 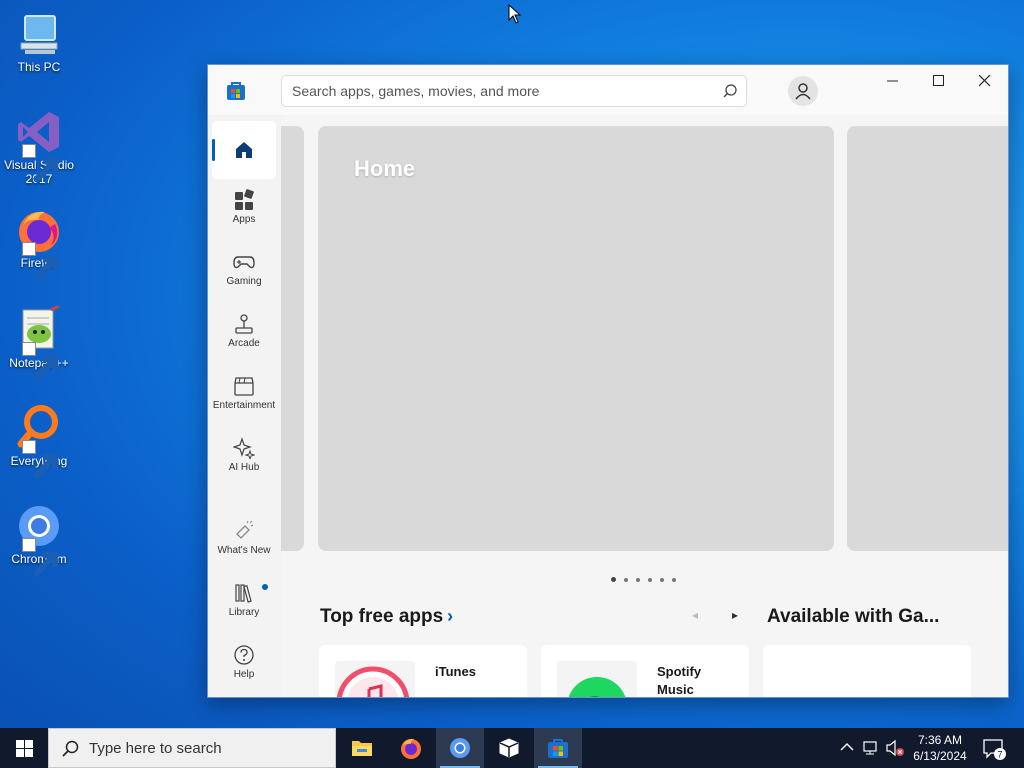 I want to click on firefox-icon, so click(x=39, y=244).